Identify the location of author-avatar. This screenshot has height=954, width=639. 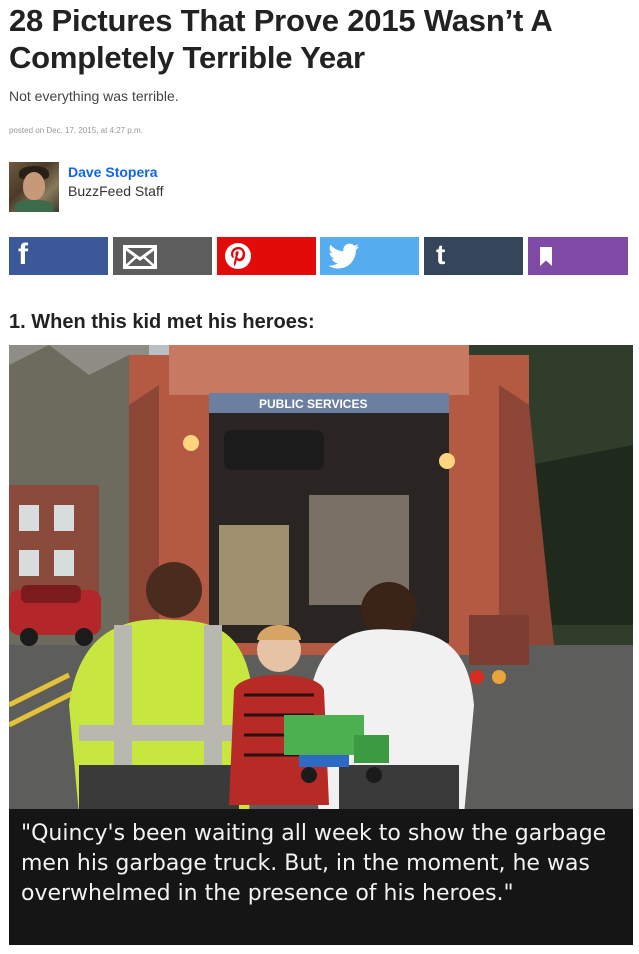
(34, 187).